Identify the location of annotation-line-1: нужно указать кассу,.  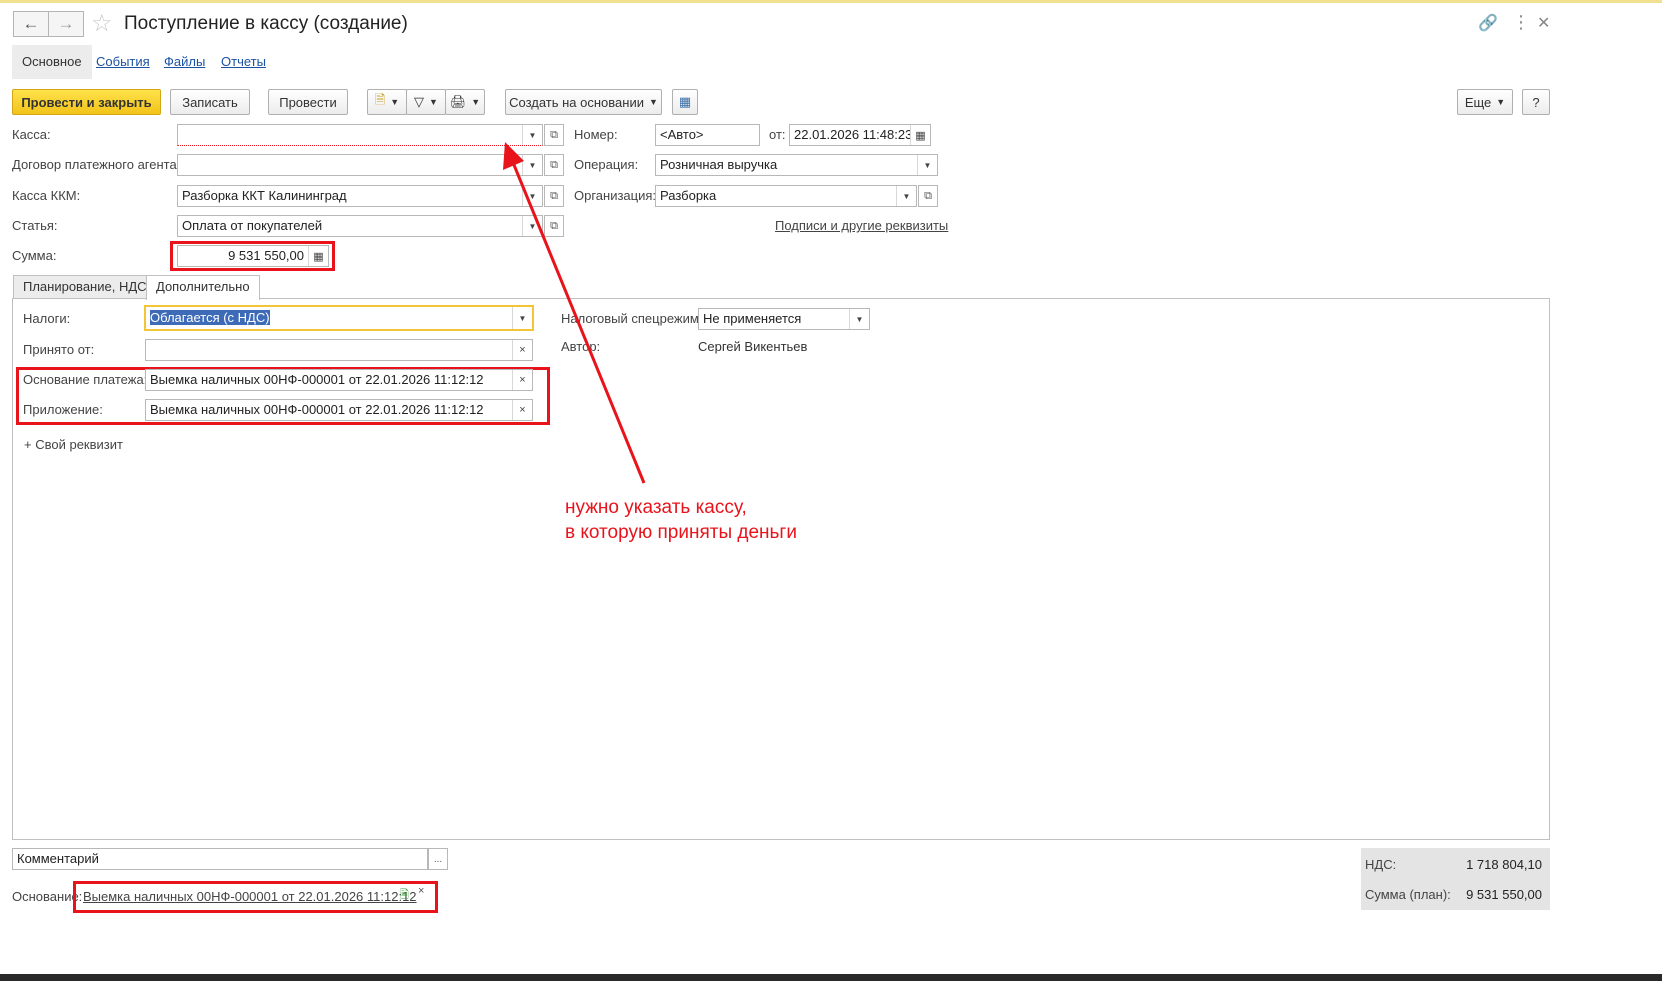
(656, 507).